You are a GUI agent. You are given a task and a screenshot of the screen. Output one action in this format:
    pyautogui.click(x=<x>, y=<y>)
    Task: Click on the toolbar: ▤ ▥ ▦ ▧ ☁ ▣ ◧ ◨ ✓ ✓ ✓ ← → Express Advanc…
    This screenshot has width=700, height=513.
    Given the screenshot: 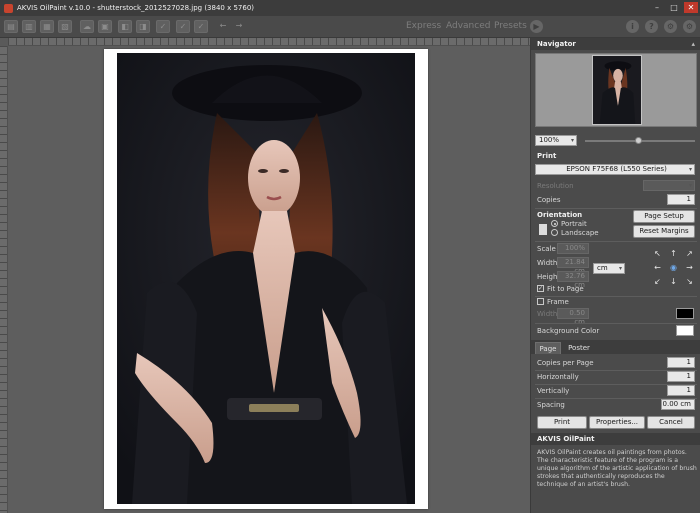 What is the action you would take?
    pyautogui.click(x=350, y=27)
    